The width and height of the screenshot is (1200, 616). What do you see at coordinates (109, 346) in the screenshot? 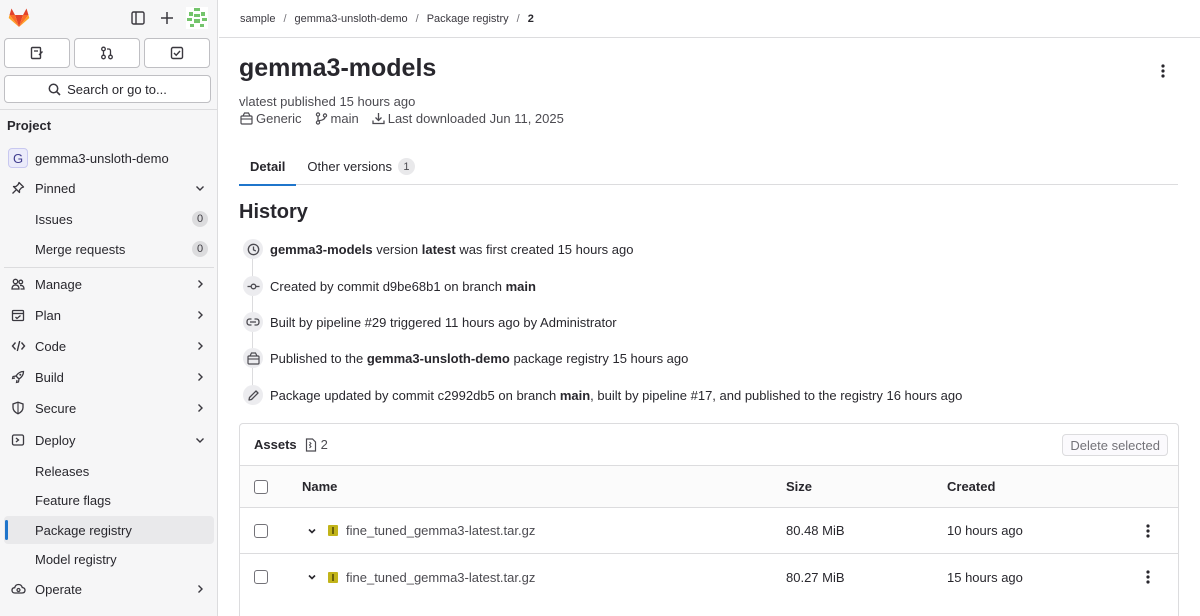
I see `sidebar-item-code: Code` at bounding box center [109, 346].